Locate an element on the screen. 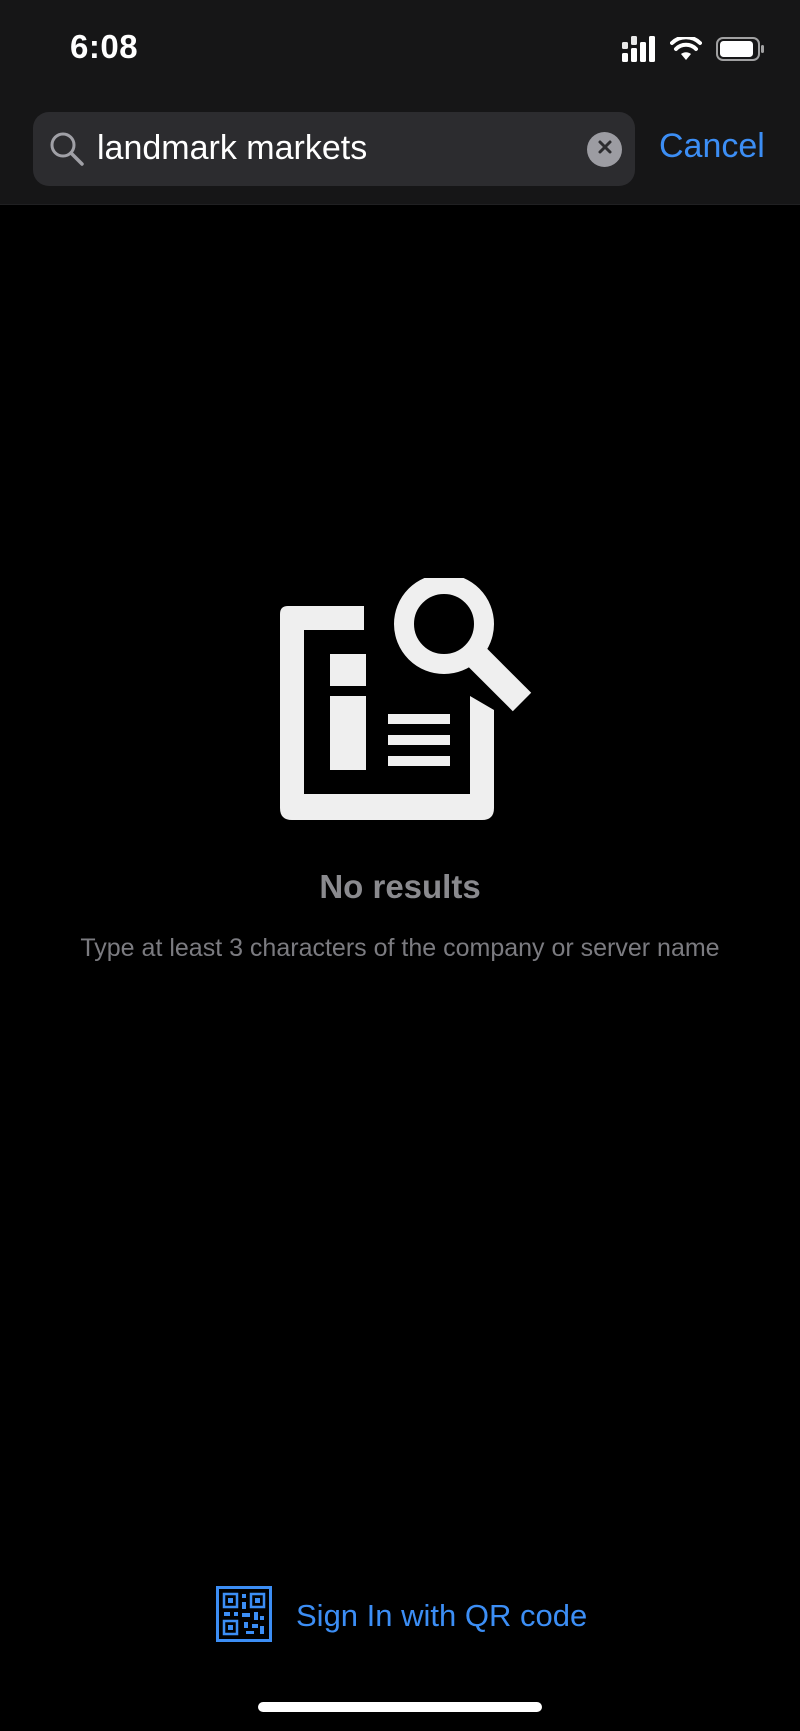  search-input: landmark markets is located at coordinates (232, 148).